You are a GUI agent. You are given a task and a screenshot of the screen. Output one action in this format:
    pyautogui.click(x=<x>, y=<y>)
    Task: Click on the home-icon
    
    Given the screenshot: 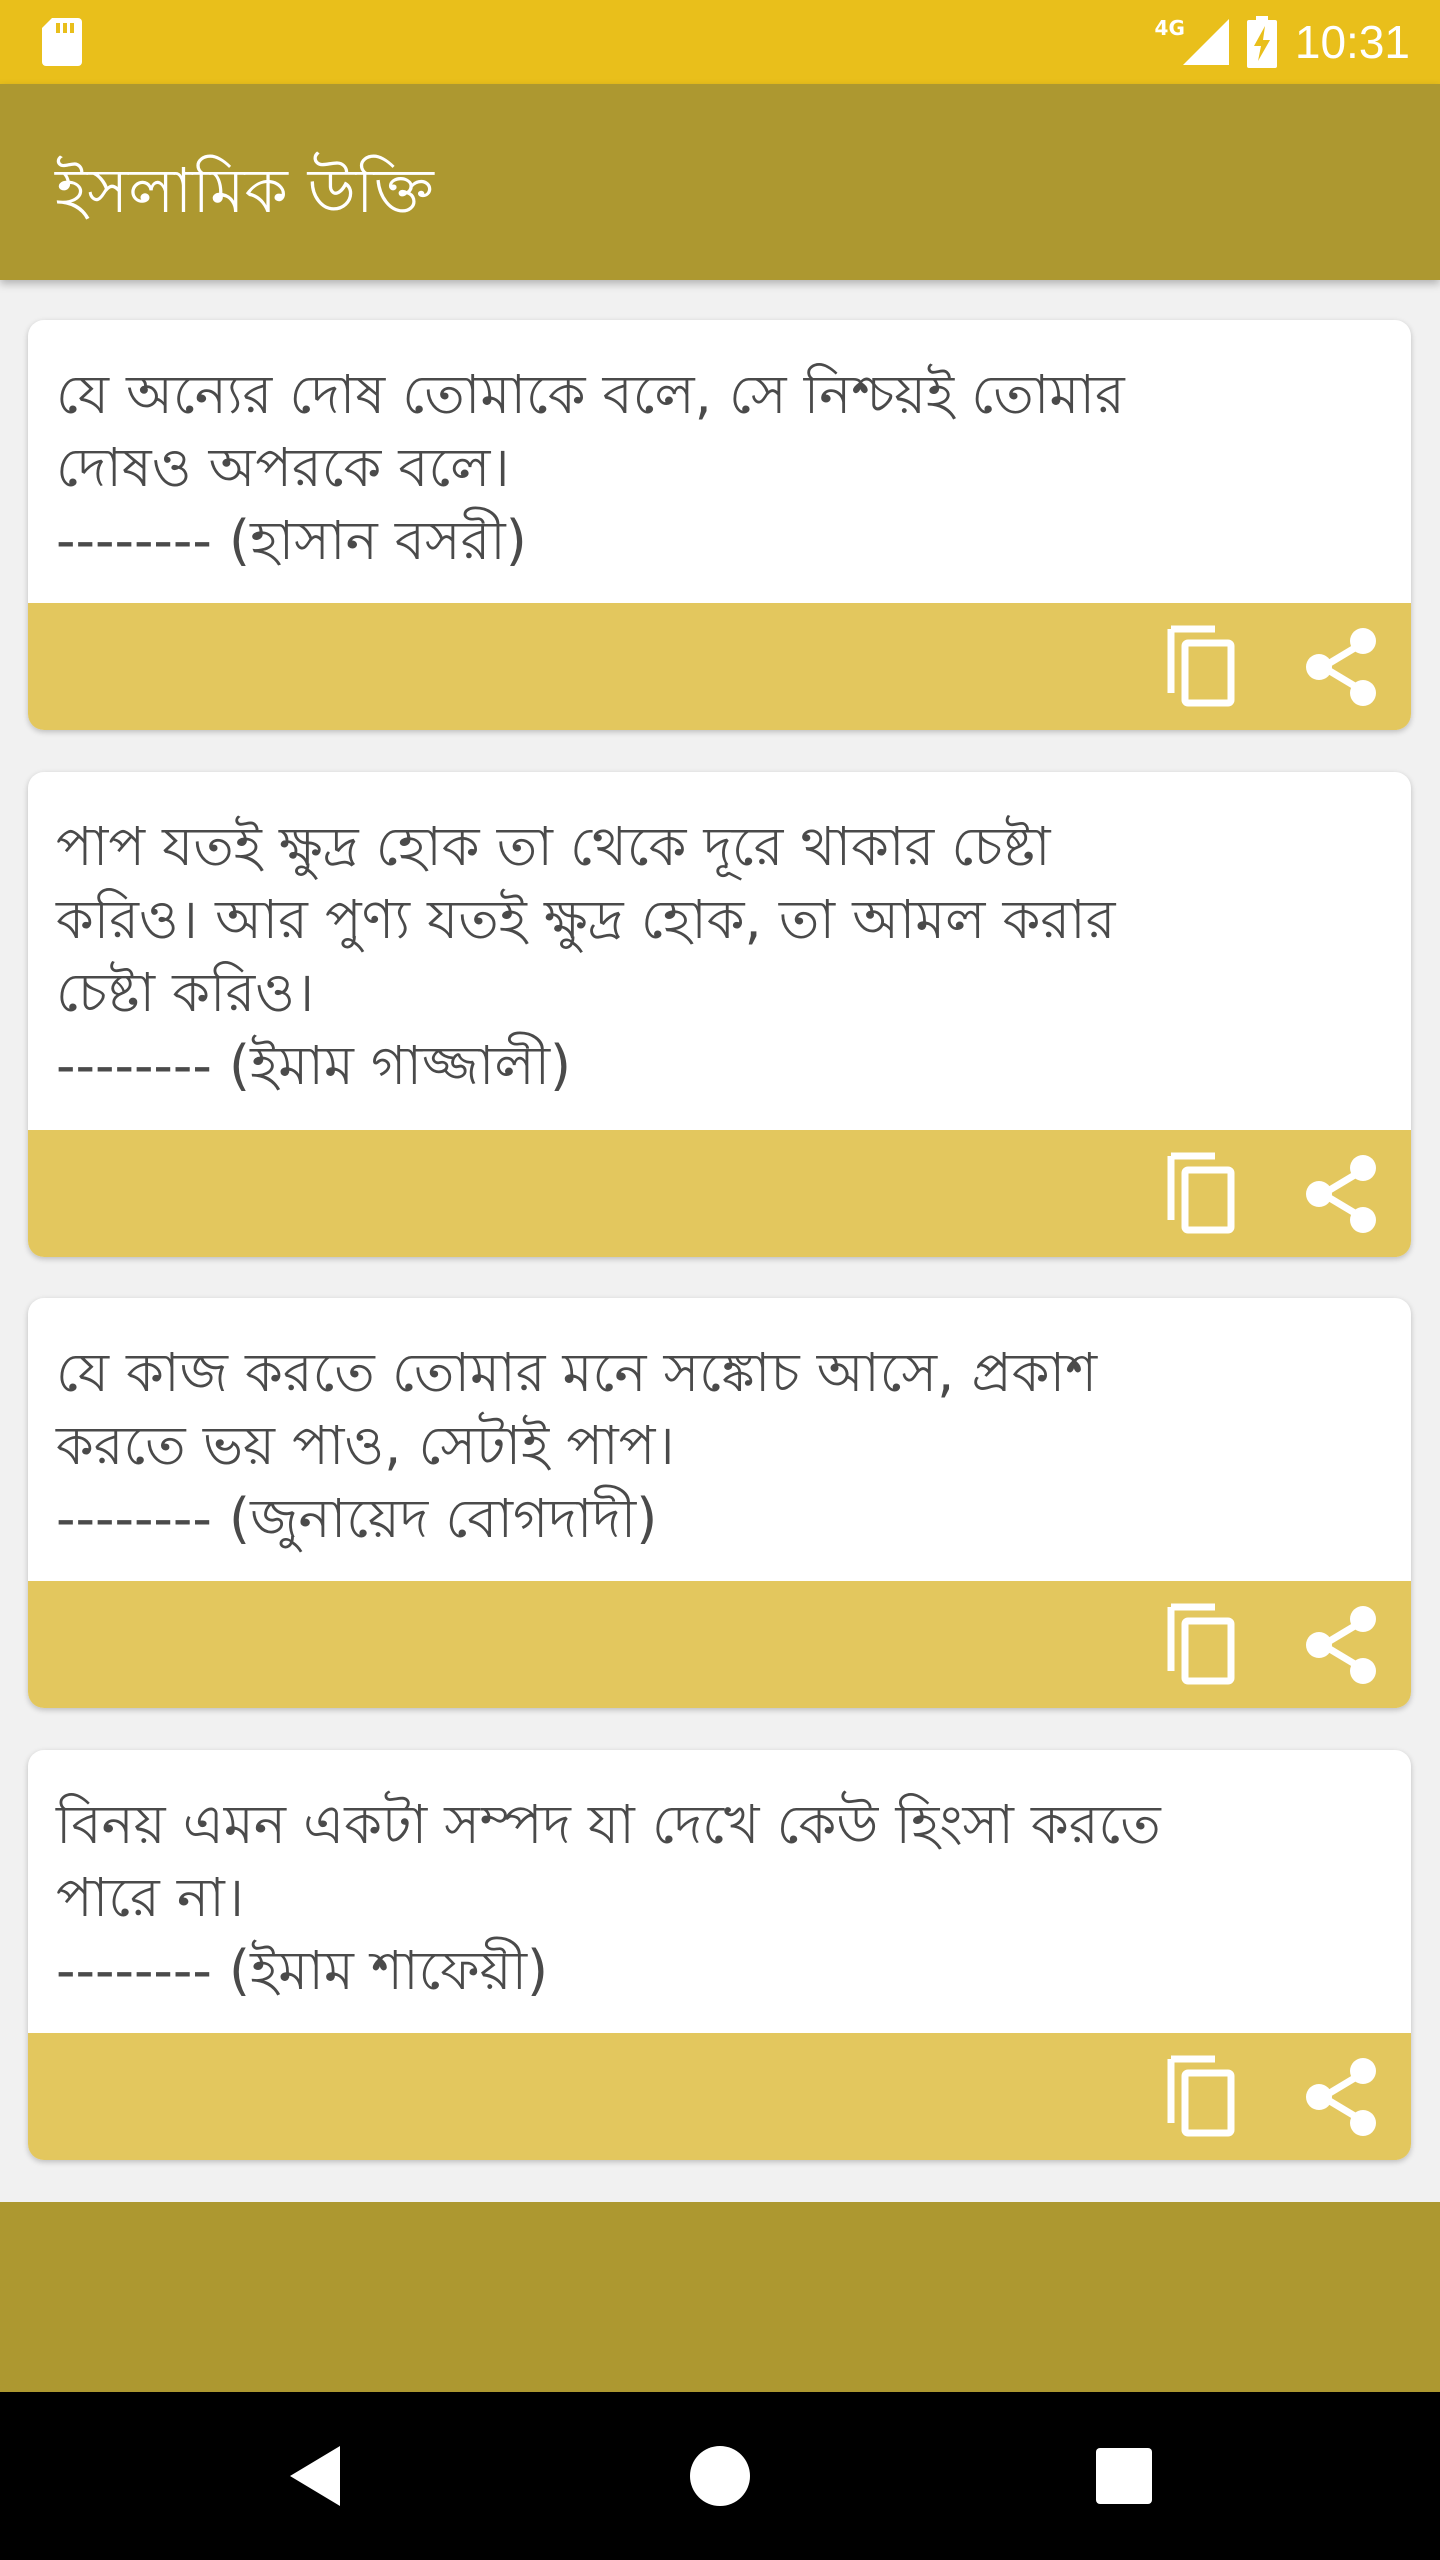 What is the action you would take?
    pyautogui.click(x=720, y=2476)
    